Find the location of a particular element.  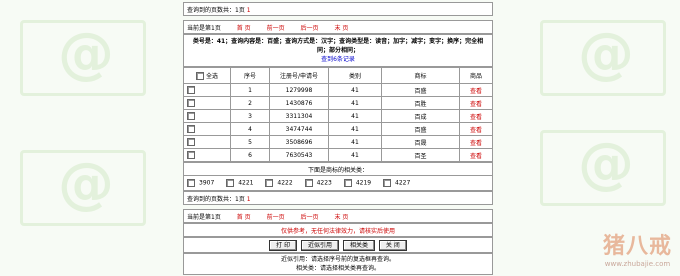

table-row: 3 3311304 41 百成 查看 is located at coordinates (338, 116).